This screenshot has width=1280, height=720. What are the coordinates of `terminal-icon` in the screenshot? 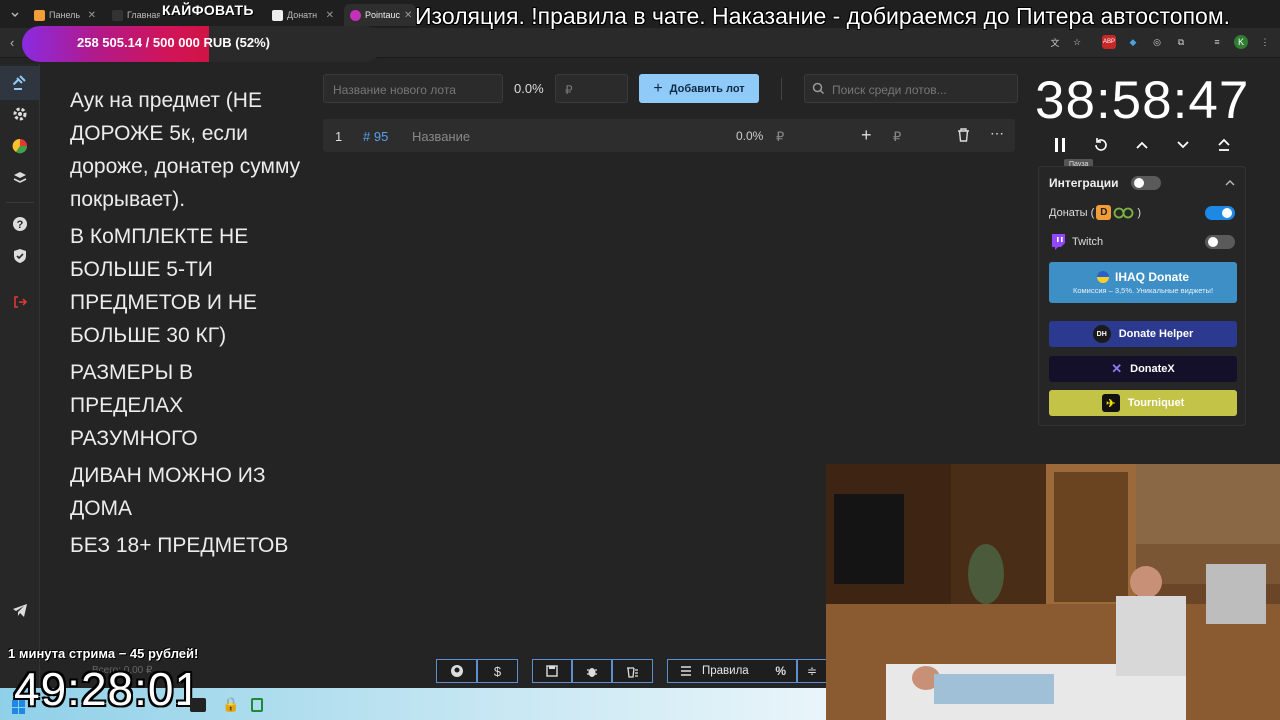 It's located at (198, 705).